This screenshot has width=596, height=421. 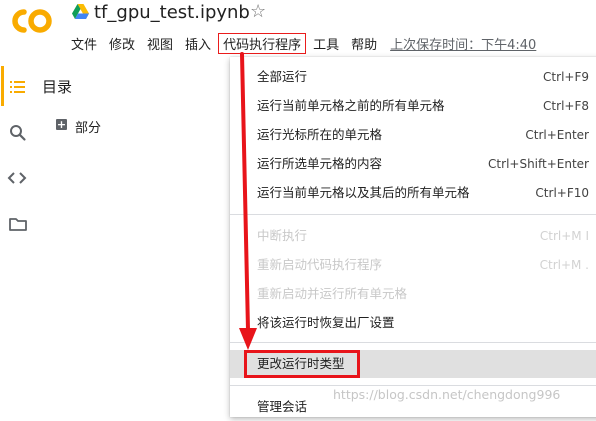 What do you see at coordinates (172, 12) in the screenshot?
I see `notebook-title: tf_gpu_test.ipynb` at bounding box center [172, 12].